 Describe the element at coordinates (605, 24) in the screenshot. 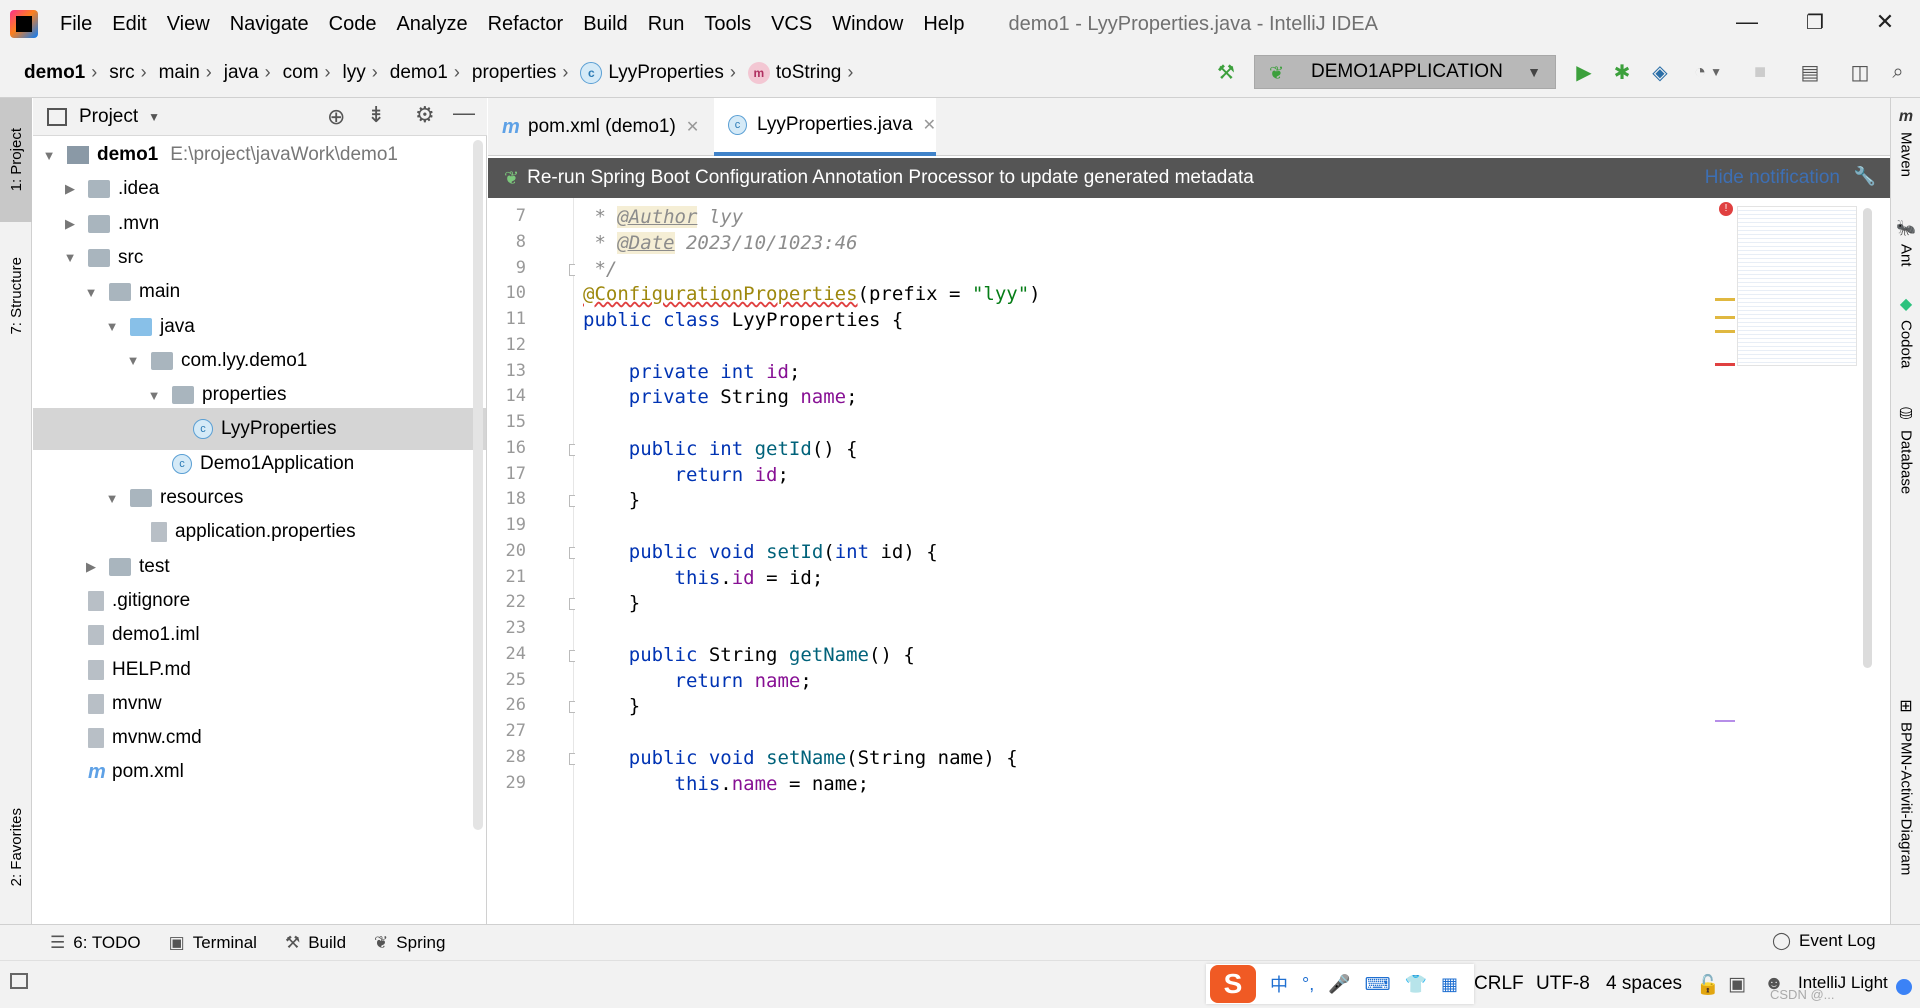

I see `menu-build: Build` at that location.